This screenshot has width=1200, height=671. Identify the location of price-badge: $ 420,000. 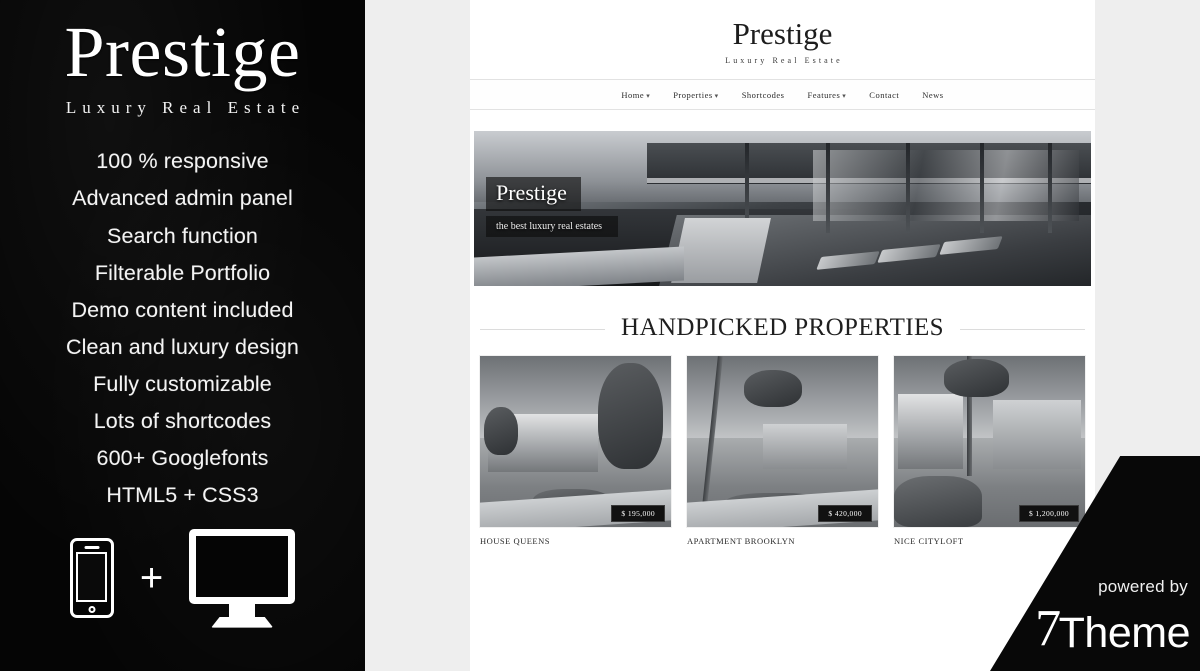
(845, 513).